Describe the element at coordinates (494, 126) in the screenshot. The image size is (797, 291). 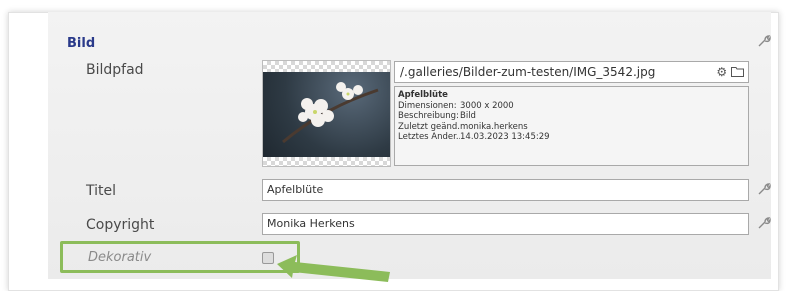
I see `info-value: monika.herkens` at that location.